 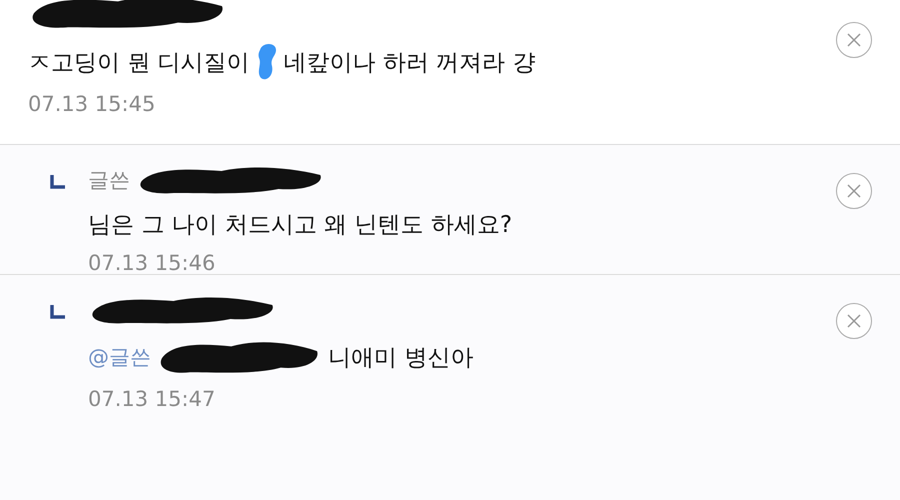 I want to click on comment-text: ㅈ고딩이 뭔 디시질이, so click(x=139, y=63).